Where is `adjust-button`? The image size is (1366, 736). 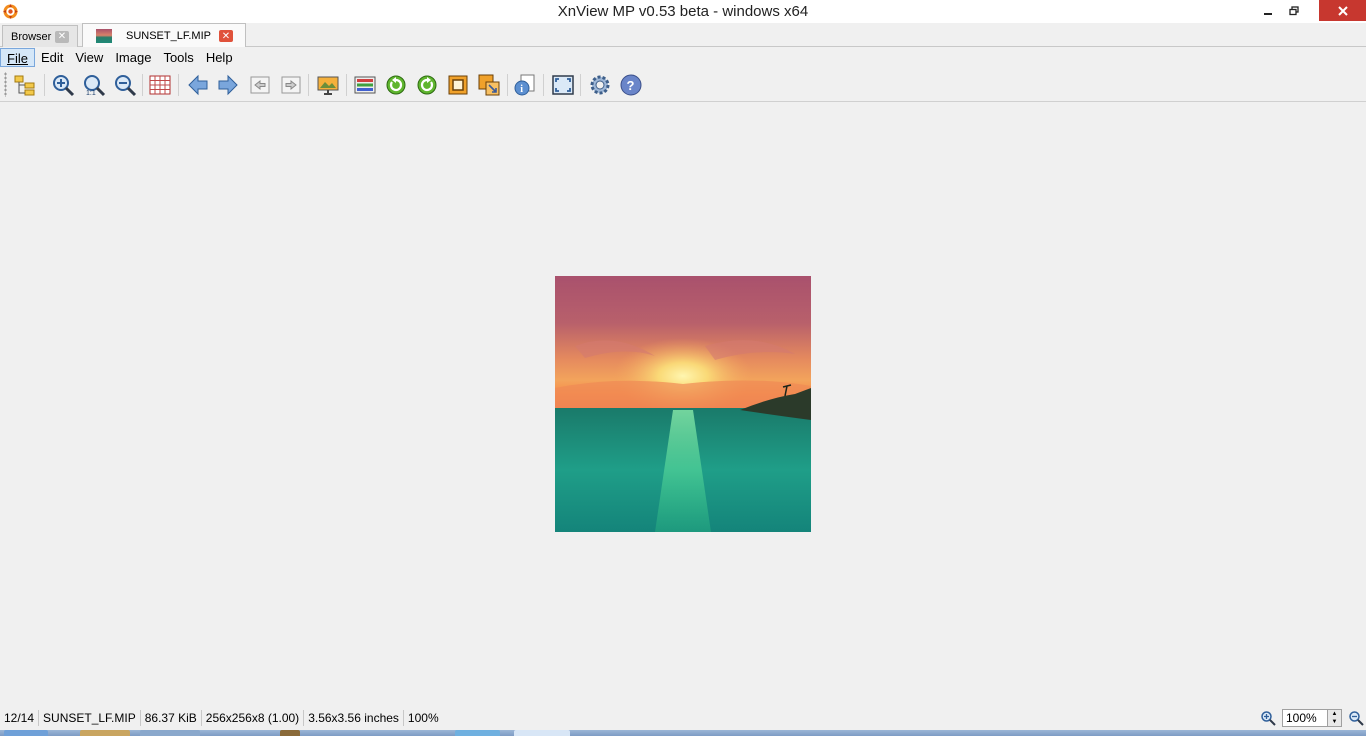
adjust-button is located at coordinates (365, 85).